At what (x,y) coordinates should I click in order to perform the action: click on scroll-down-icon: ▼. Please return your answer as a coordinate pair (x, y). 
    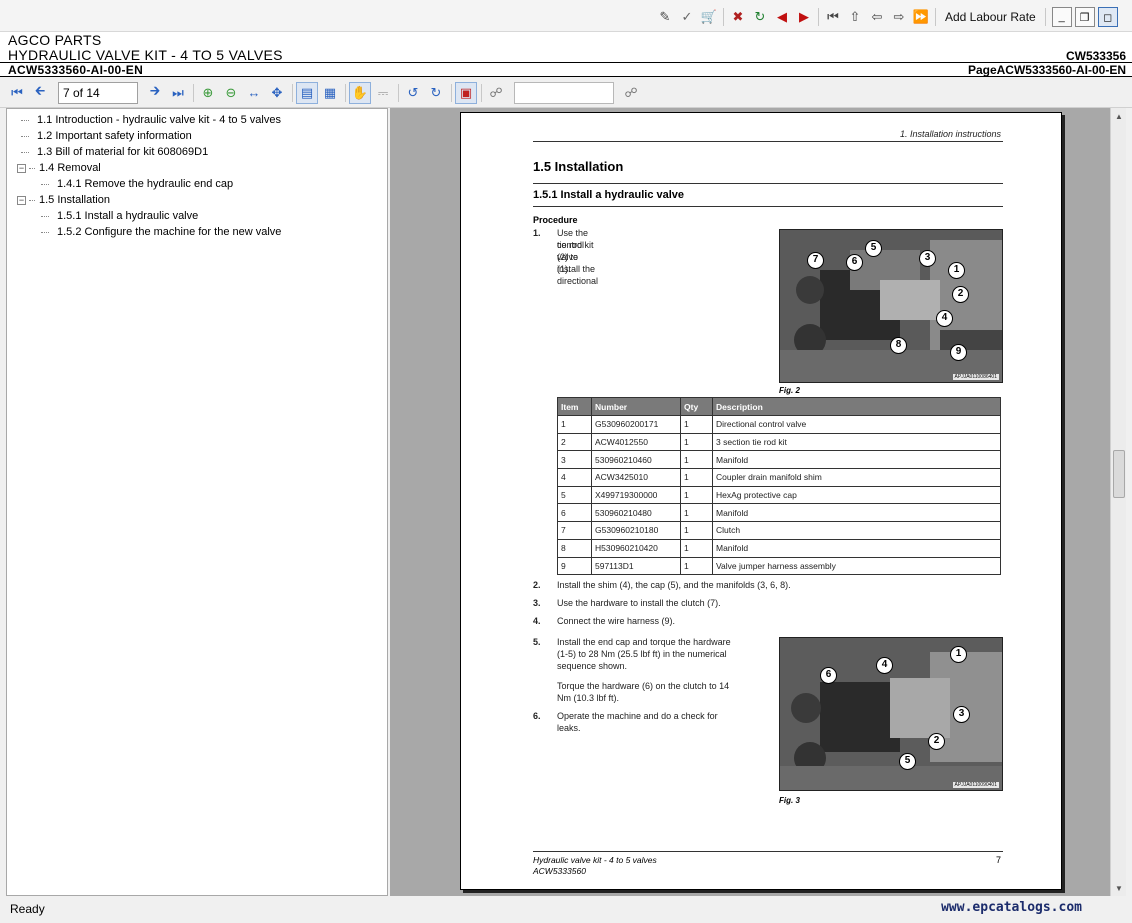
    Looking at the image, I should click on (1119, 888).